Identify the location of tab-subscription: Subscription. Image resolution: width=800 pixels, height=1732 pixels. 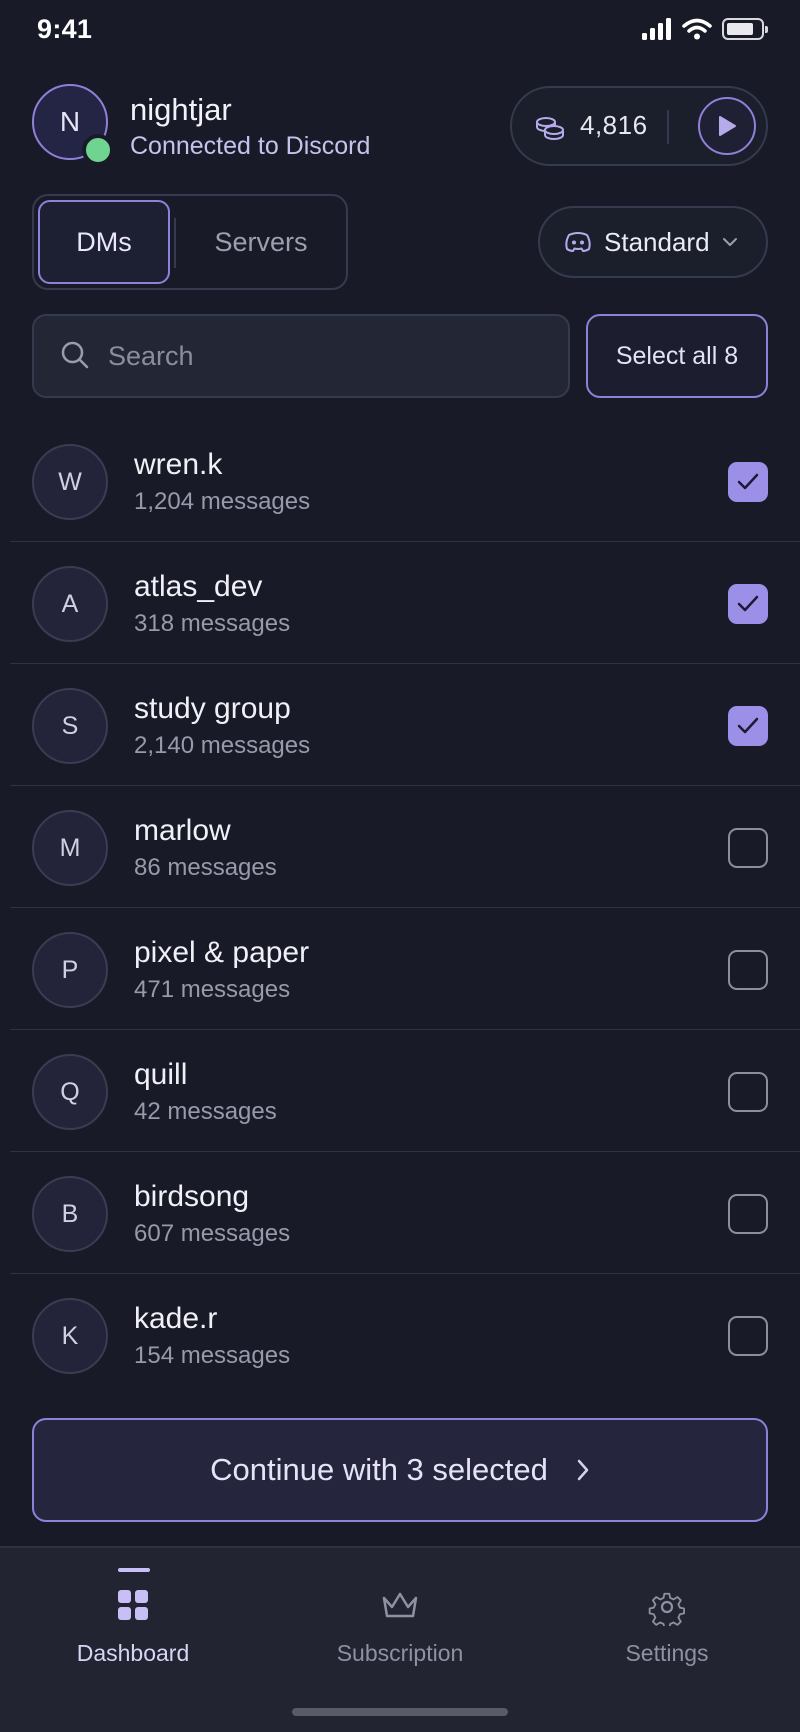
(400, 1618).